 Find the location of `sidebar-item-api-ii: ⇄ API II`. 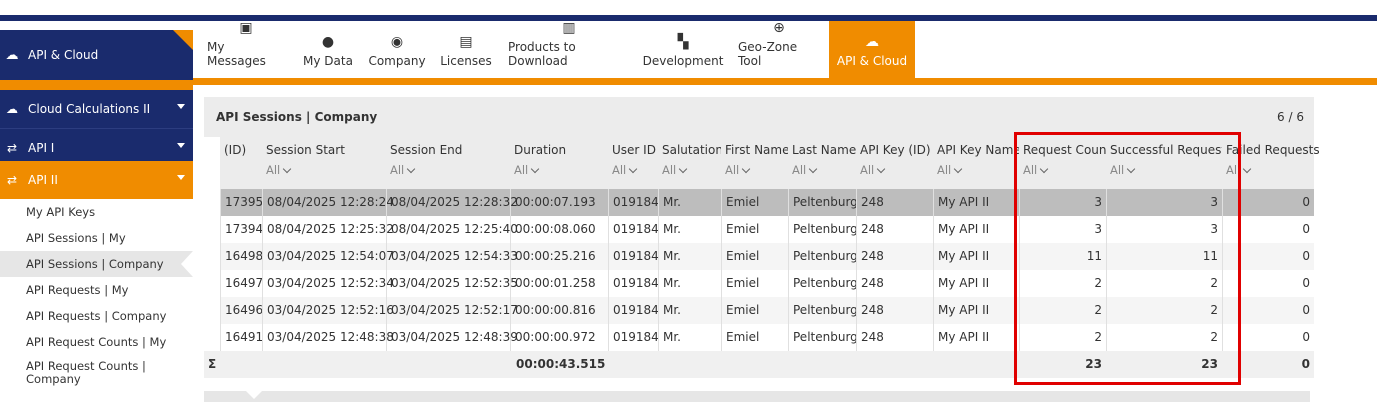

sidebar-item-api-ii: ⇄ API II is located at coordinates (96, 180).